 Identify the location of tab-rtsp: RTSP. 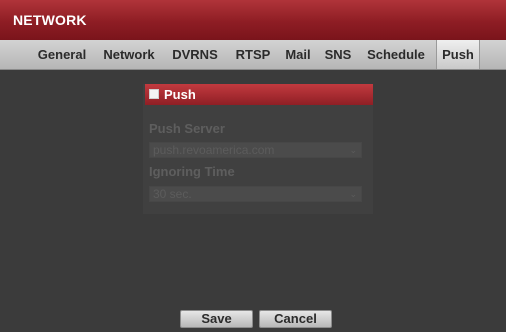
(253, 54).